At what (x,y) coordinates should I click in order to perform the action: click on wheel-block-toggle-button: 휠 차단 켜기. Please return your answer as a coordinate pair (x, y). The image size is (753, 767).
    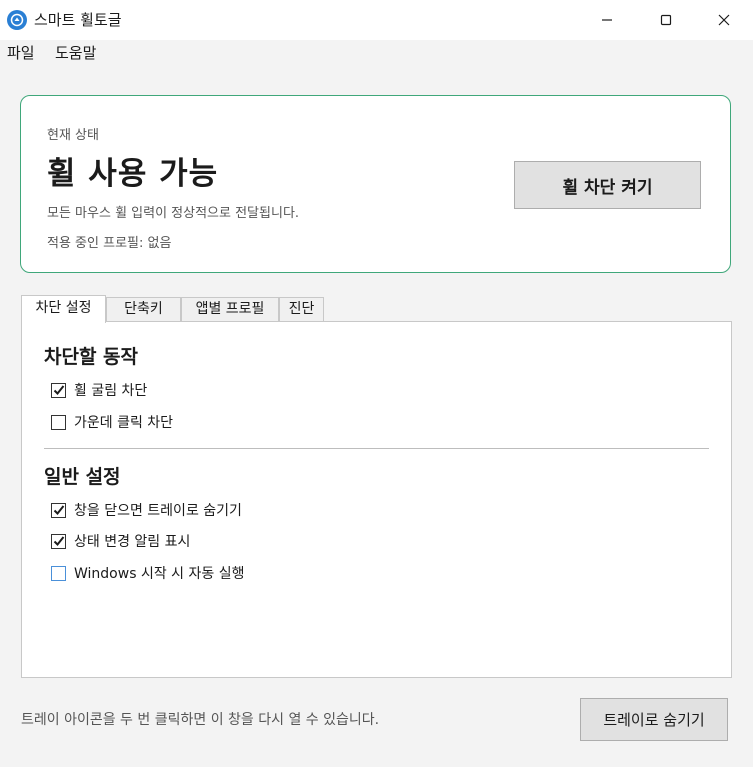
    Looking at the image, I should click on (607, 185).